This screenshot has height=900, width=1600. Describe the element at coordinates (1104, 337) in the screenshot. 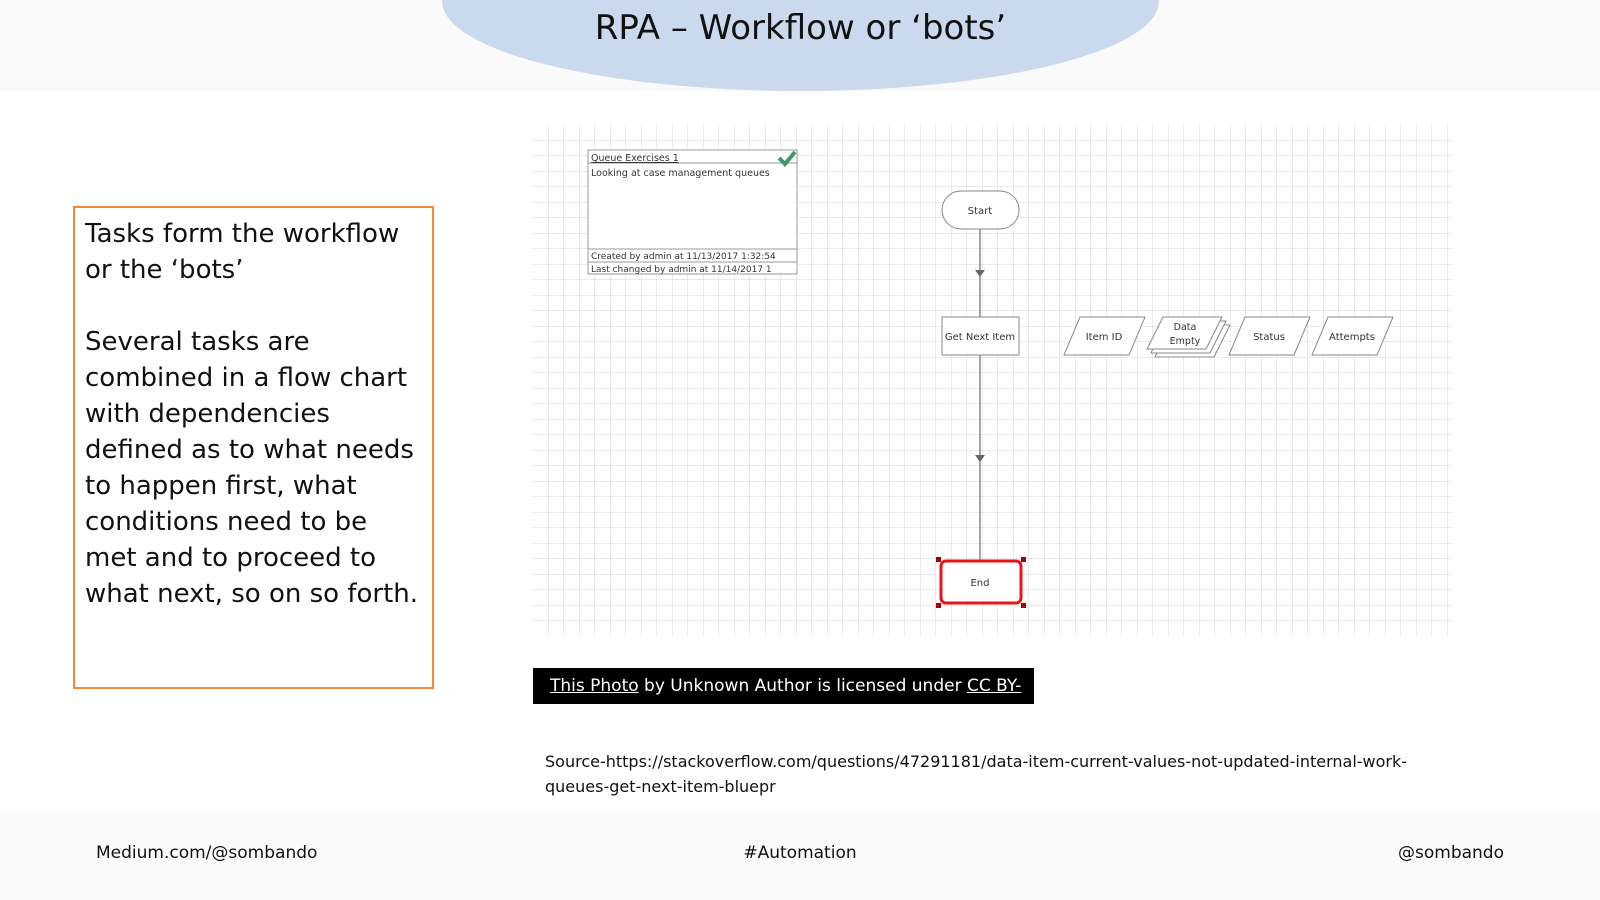

I see `svg-text: Item ID` at that location.